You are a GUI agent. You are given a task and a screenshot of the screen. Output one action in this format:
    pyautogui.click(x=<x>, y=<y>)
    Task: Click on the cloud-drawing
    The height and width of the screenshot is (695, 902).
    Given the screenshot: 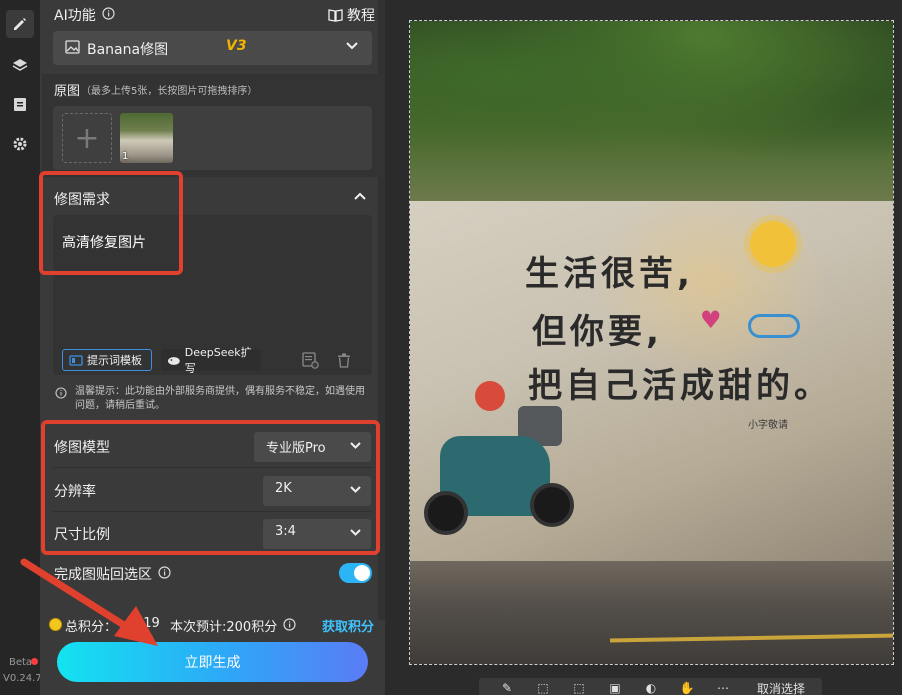 What is the action you would take?
    pyautogui.click(x=774, y=326)
    